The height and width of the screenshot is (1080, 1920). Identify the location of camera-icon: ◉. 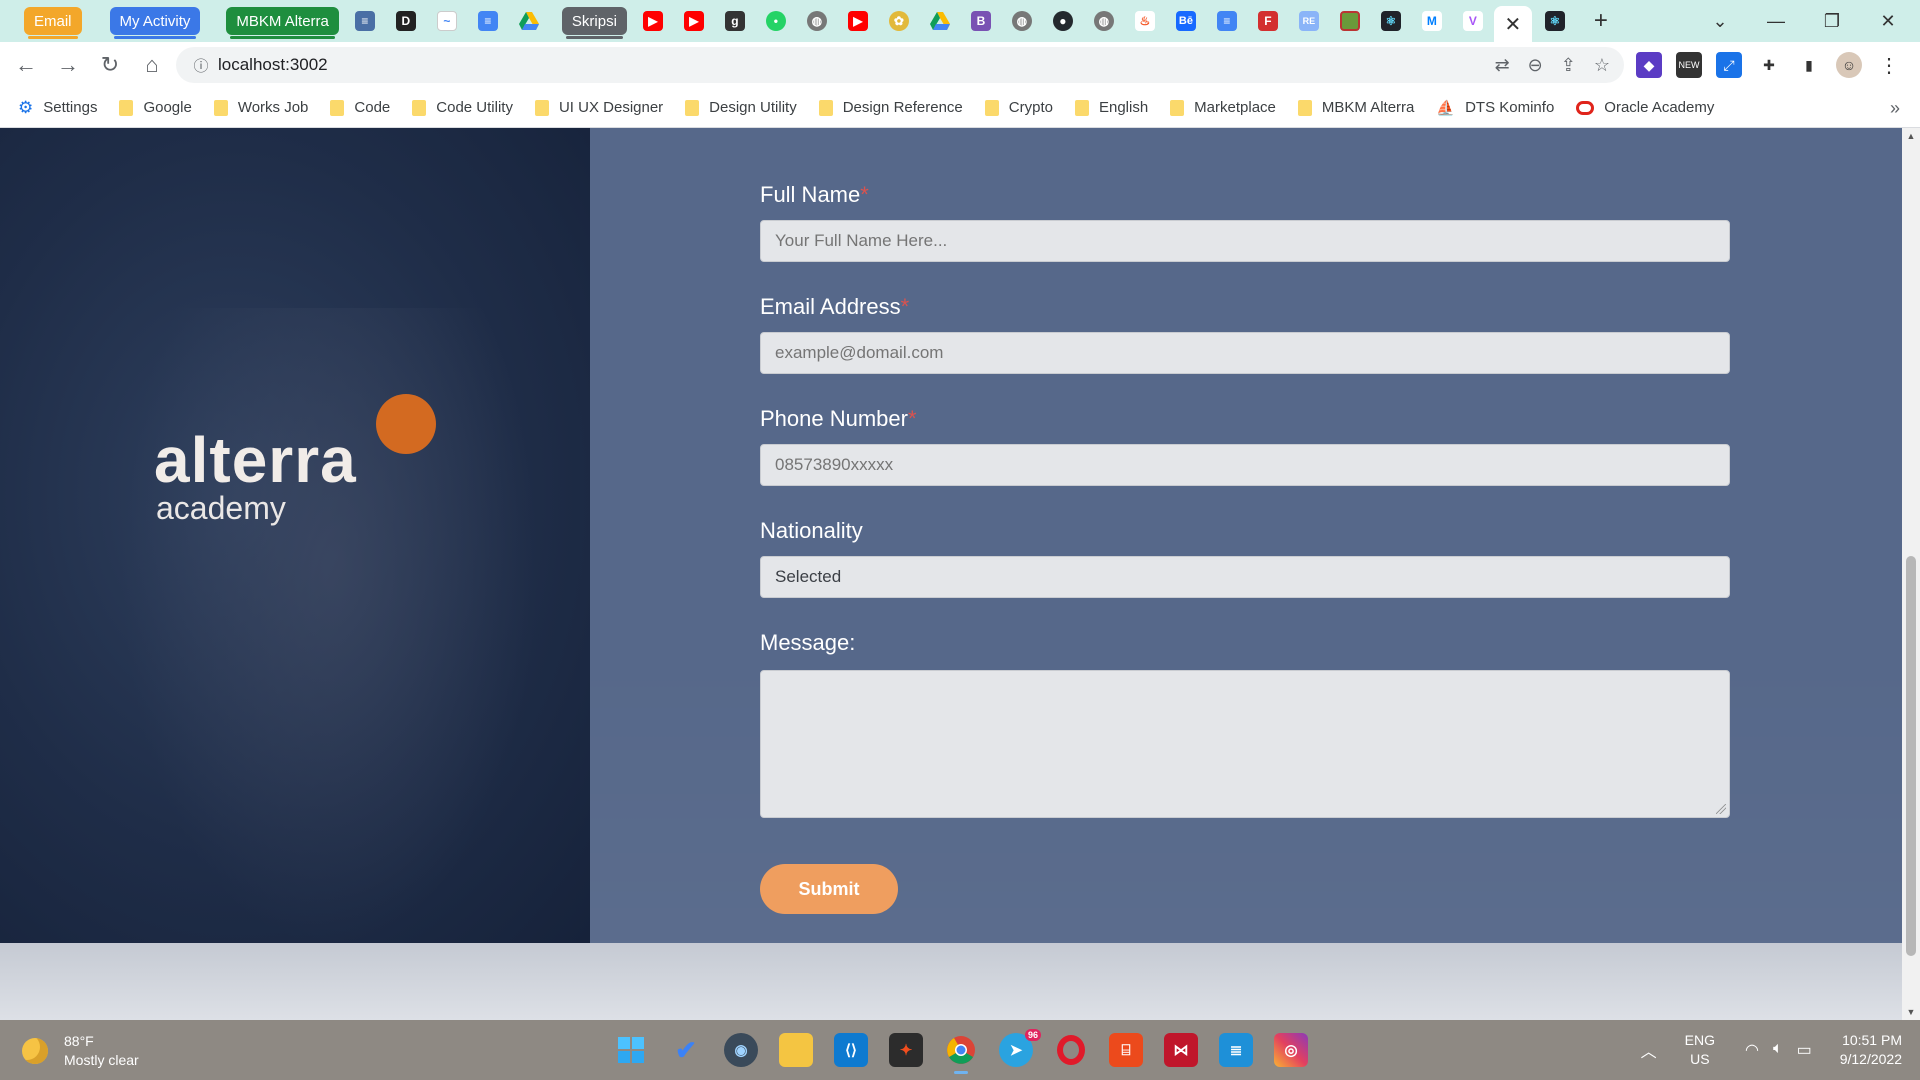
(741, 1050).